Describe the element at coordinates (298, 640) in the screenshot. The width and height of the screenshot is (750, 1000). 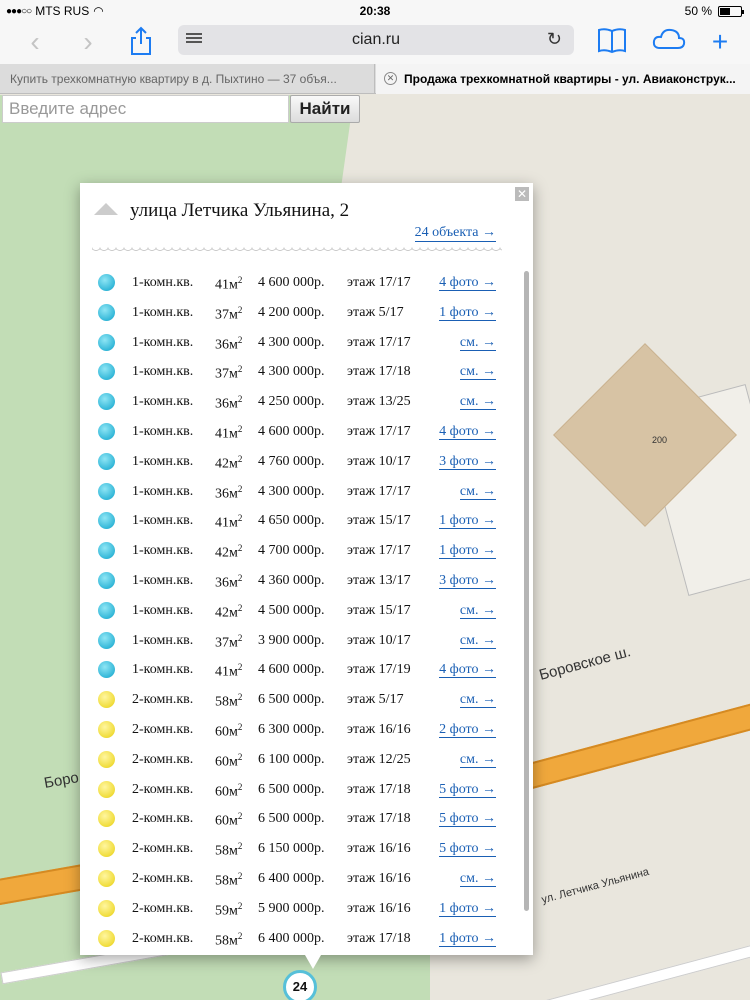
I see `listing-row: 1-комн.кв. 37м2 3 900 000р. этаж 10/17 см. →` at that location.